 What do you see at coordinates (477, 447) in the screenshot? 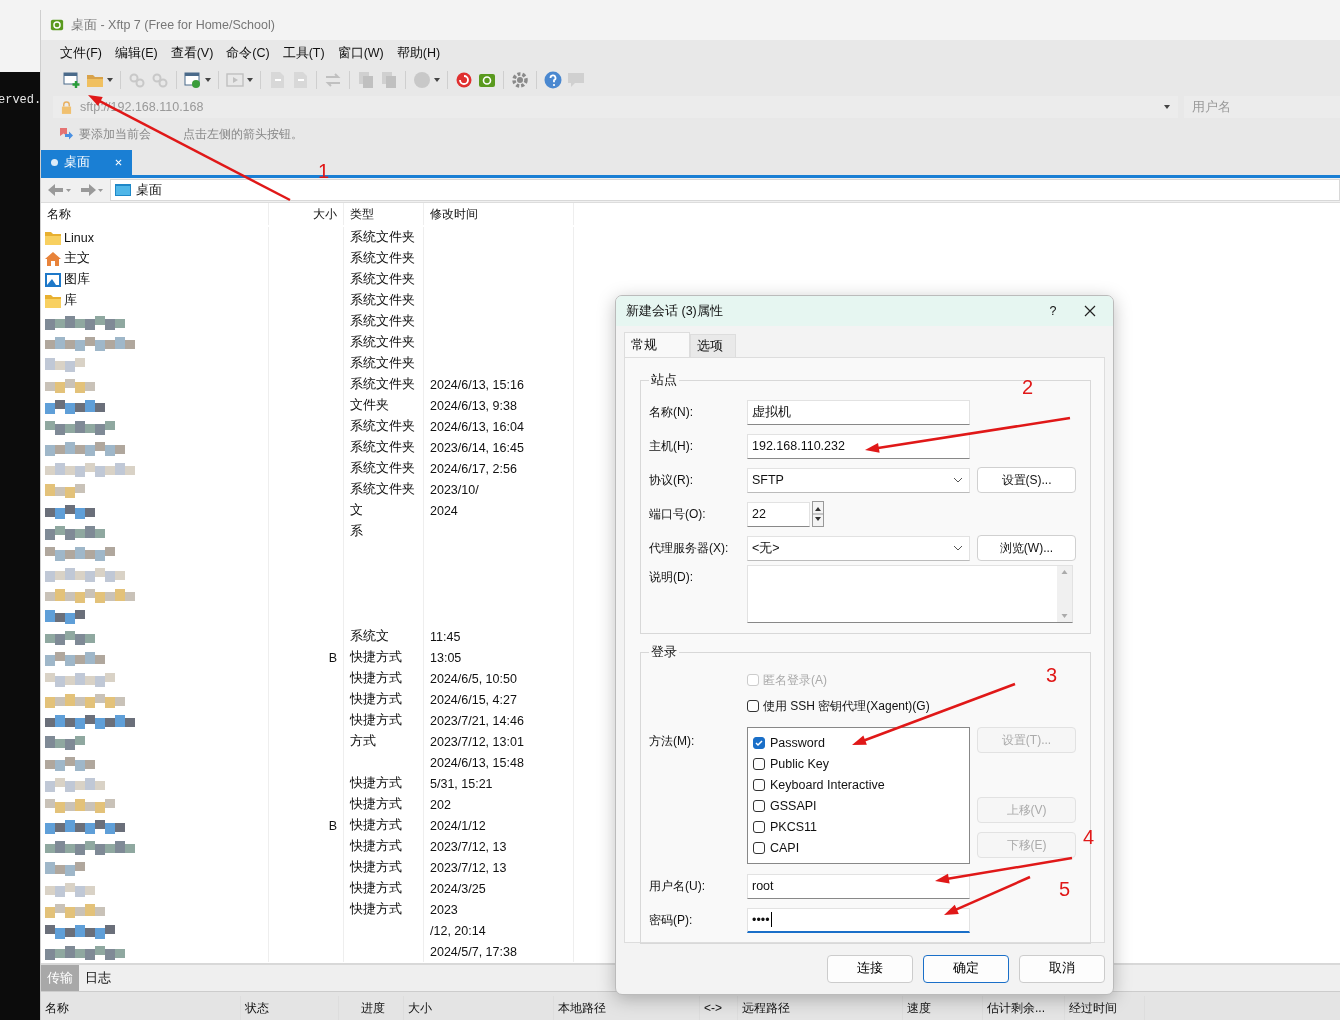
I see `modified-date: 2023/6/14, 16:45` at bounding box center [477, 447].